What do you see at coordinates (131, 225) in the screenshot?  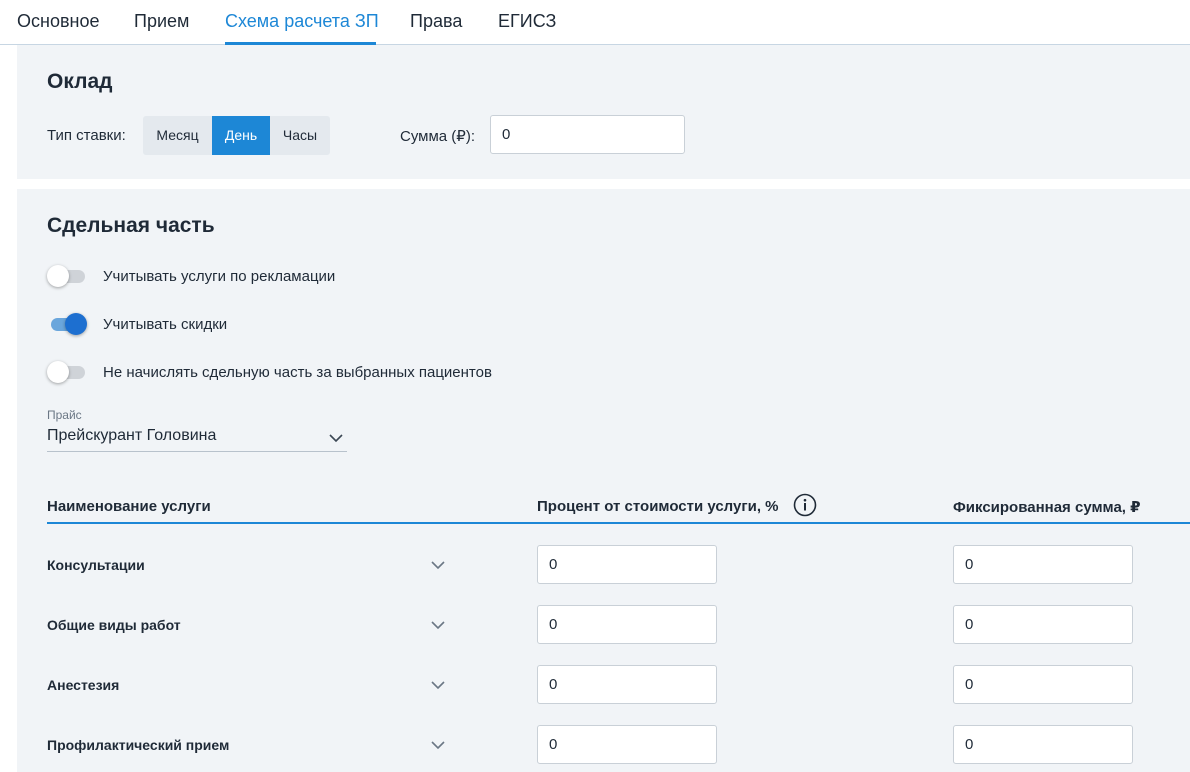 I see `piecework-title: Сдельная часть` at bounding box center [131, 225].